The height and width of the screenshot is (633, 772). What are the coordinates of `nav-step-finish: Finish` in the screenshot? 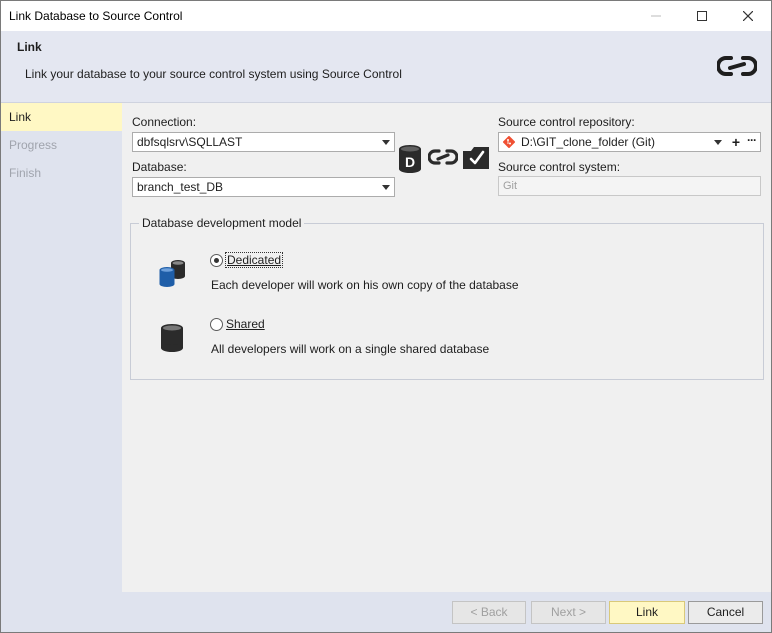 It's located at (61, 173).